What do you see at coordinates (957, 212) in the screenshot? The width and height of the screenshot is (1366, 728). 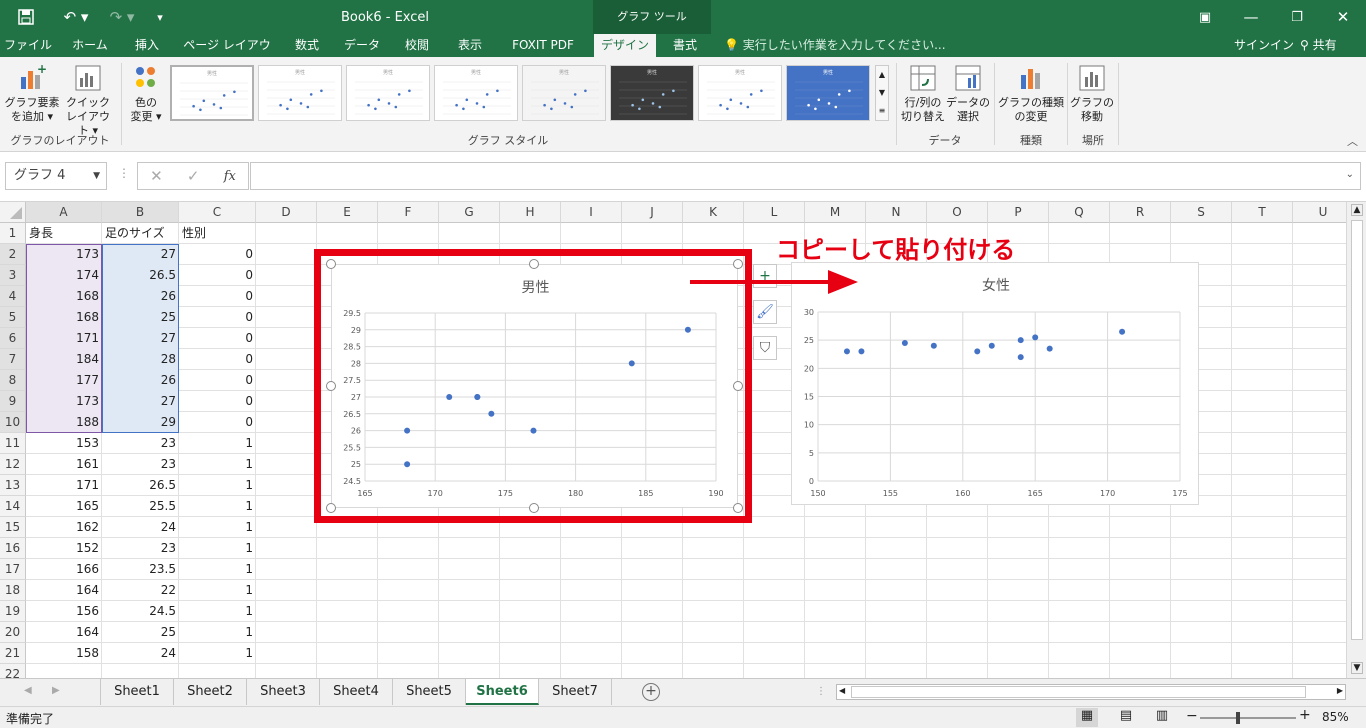 I see `column-header-O: O` at bounding box center [957, 212].